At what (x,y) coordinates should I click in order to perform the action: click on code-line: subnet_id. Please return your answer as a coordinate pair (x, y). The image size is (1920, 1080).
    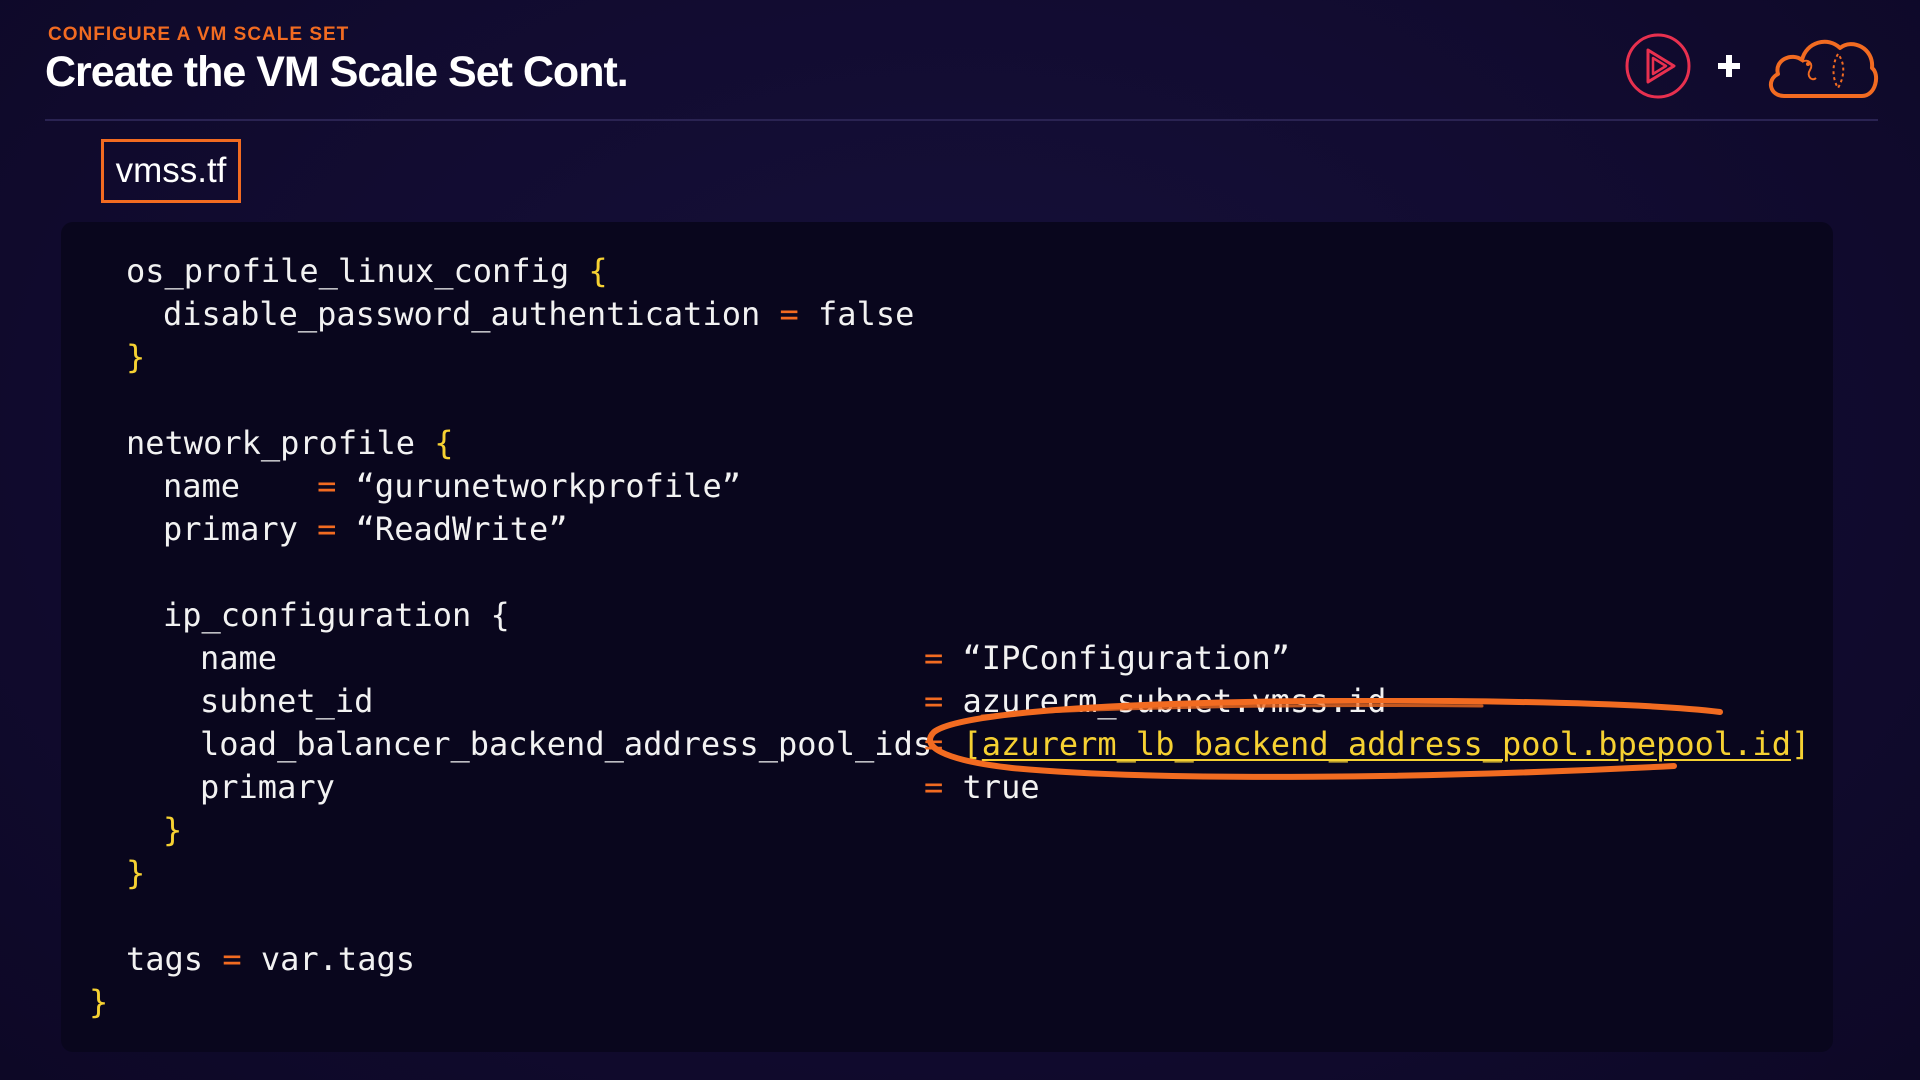
    Looking at the image, I should click on (286, 701).